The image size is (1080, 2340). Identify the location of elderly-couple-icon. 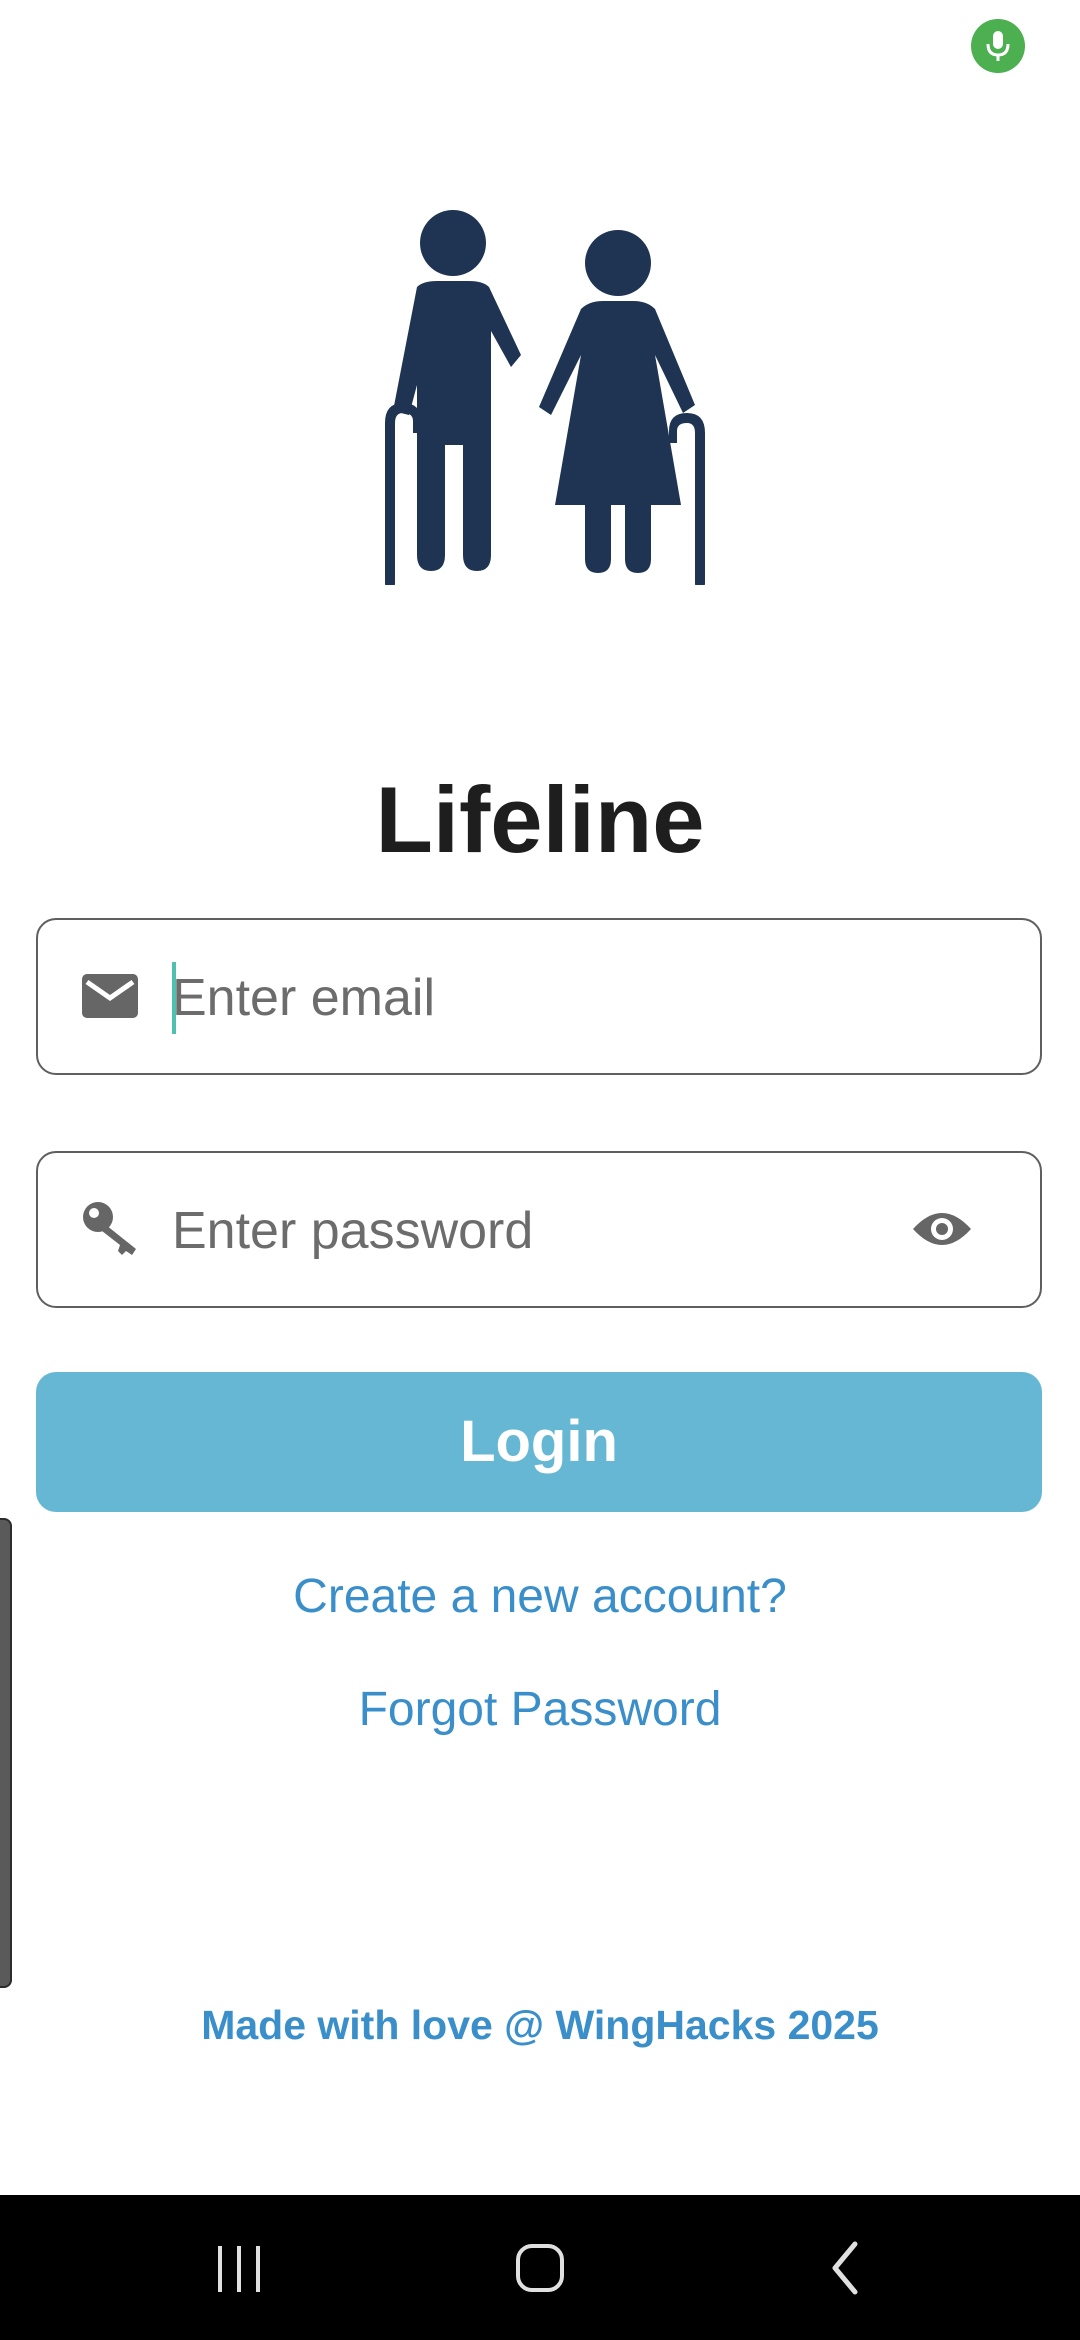
(545, 397).